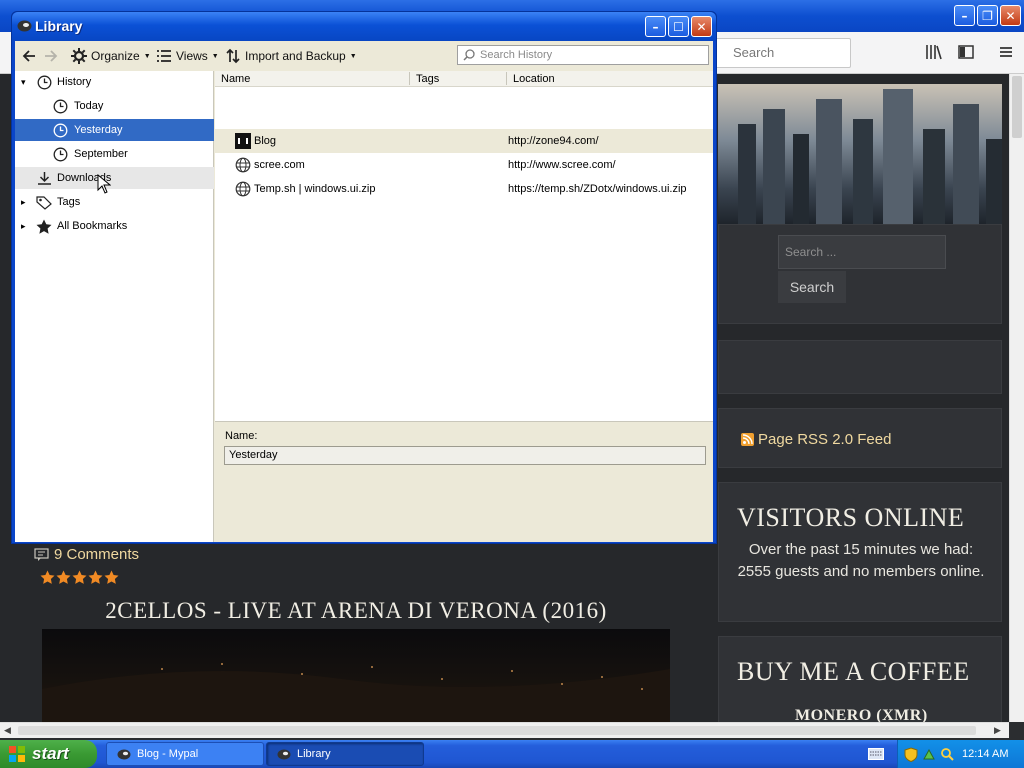 The height and width of the screenshot is (768, 1024). What do you see at coordinates (79, 56) in the screenshot?
I see `gear-icon` at bounding box center [79, 56].